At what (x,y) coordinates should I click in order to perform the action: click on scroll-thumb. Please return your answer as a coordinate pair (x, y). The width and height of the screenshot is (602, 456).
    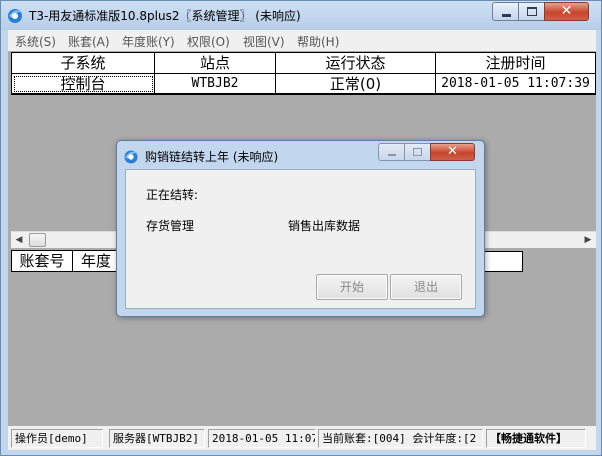
    Looking at the image, I should click on (37, 240).